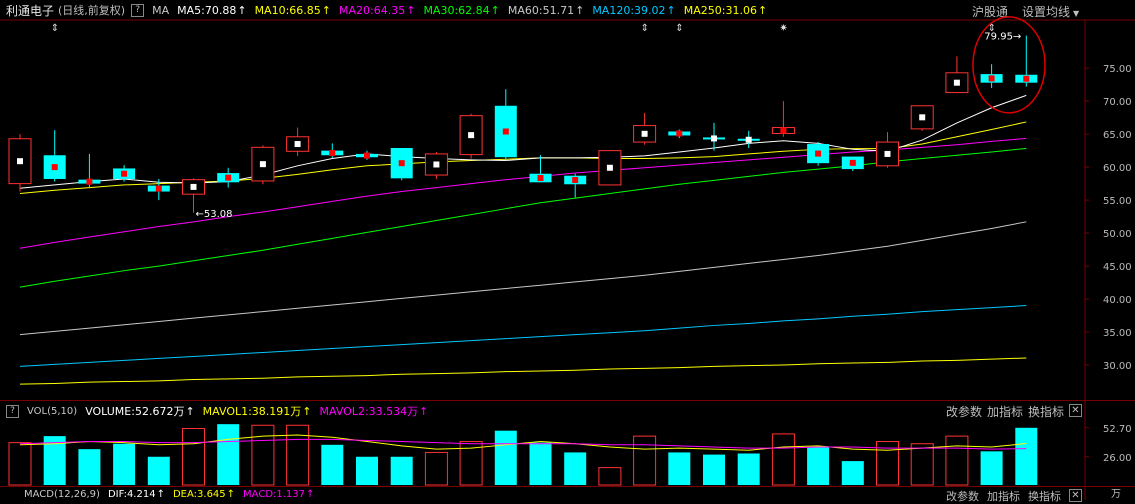  Describe the element at coordinates (1117, 102) in the screenshot. I see `price-tick-label: 70.00` at that location.